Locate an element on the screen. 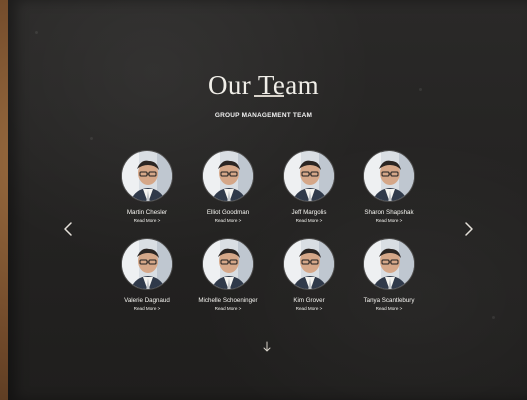 The image size is (527, 400). team-member-name: Elliot Goodman is located at coordinates (228, 212).